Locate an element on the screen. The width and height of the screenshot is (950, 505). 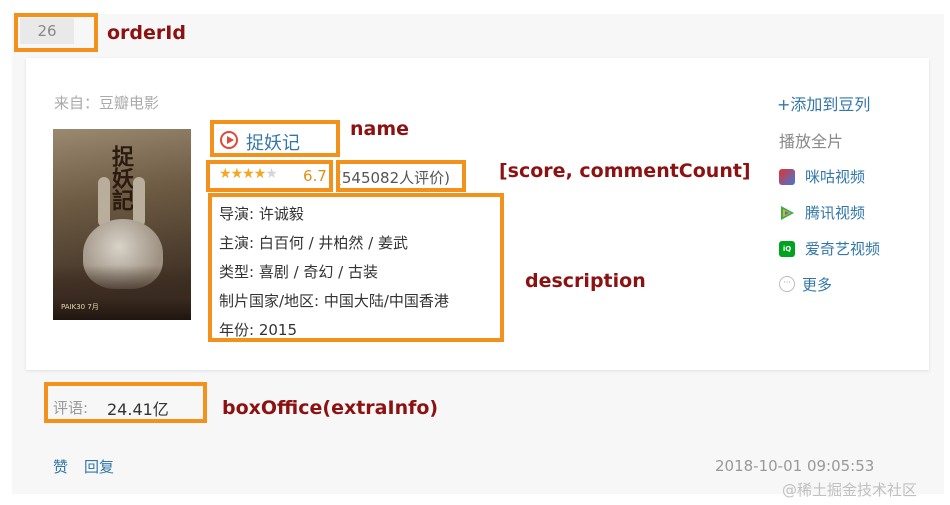
annotation-name: name is located at coordinates (380, 129).